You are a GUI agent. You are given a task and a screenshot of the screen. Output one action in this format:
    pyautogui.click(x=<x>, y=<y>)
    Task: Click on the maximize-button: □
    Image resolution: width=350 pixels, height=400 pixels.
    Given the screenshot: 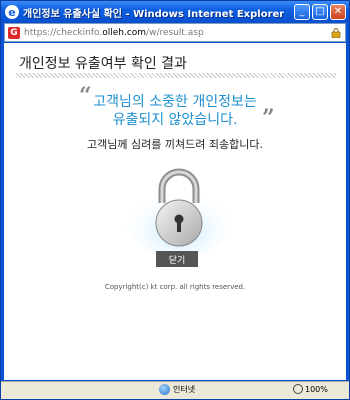 What is the action you would take?
    pyautogui.click(x=320, y=12)
    